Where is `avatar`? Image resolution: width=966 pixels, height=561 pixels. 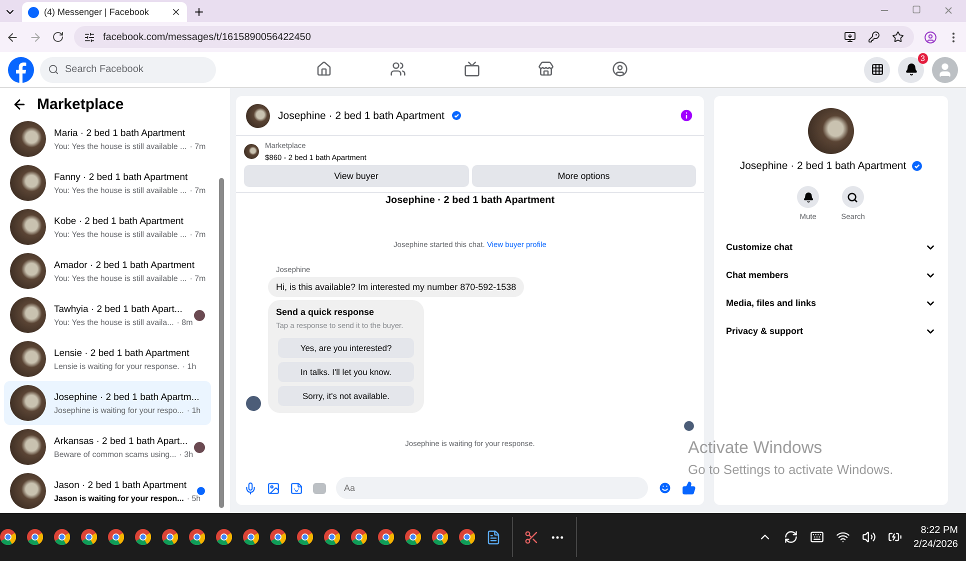
avatar is located at coordinates (253, 403).